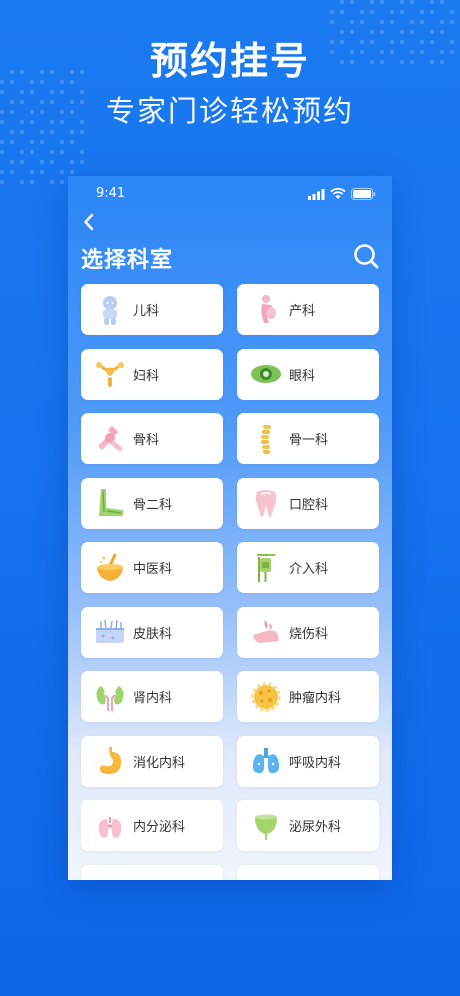 The width and height of the screenshot is (460, 996). What do you see at coordinates (363, 194) in the screenshot?
I see `battery-icon` at bounding box center [363, 194].